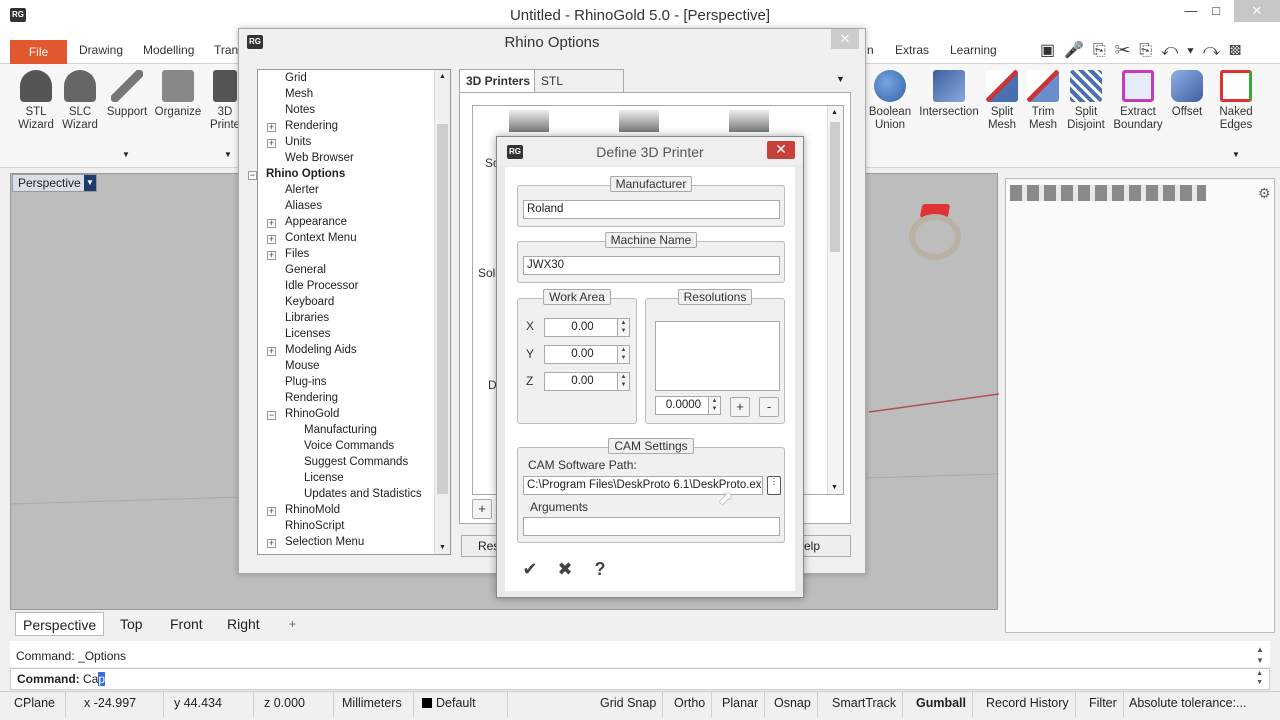 Image resolution: width=1280 pixels, height=720 pixels. What do you see at coordinates (252, 175) in the screenshot?
I see `tree-expander-icon: −` at bounding box center [252, 175].